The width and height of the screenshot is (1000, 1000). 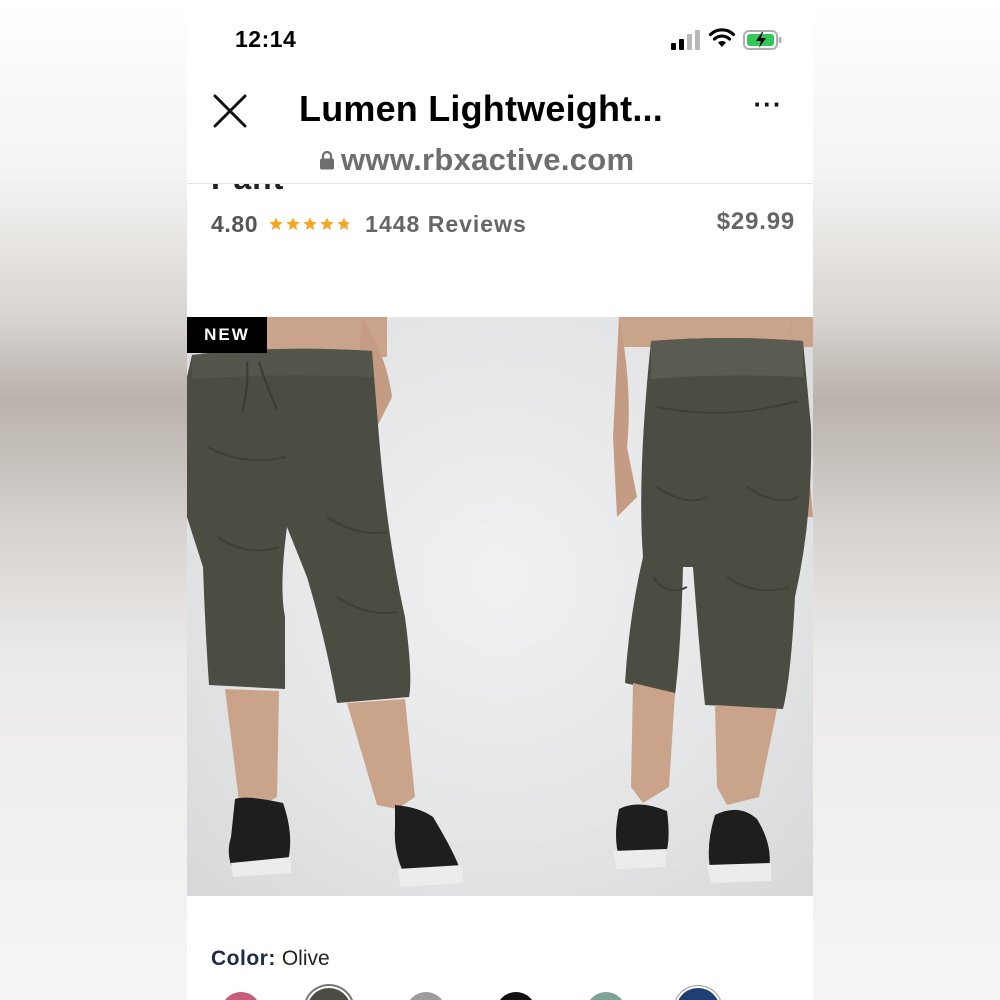 I want to click on new-badge: NEW, so click(x=227, y=335).